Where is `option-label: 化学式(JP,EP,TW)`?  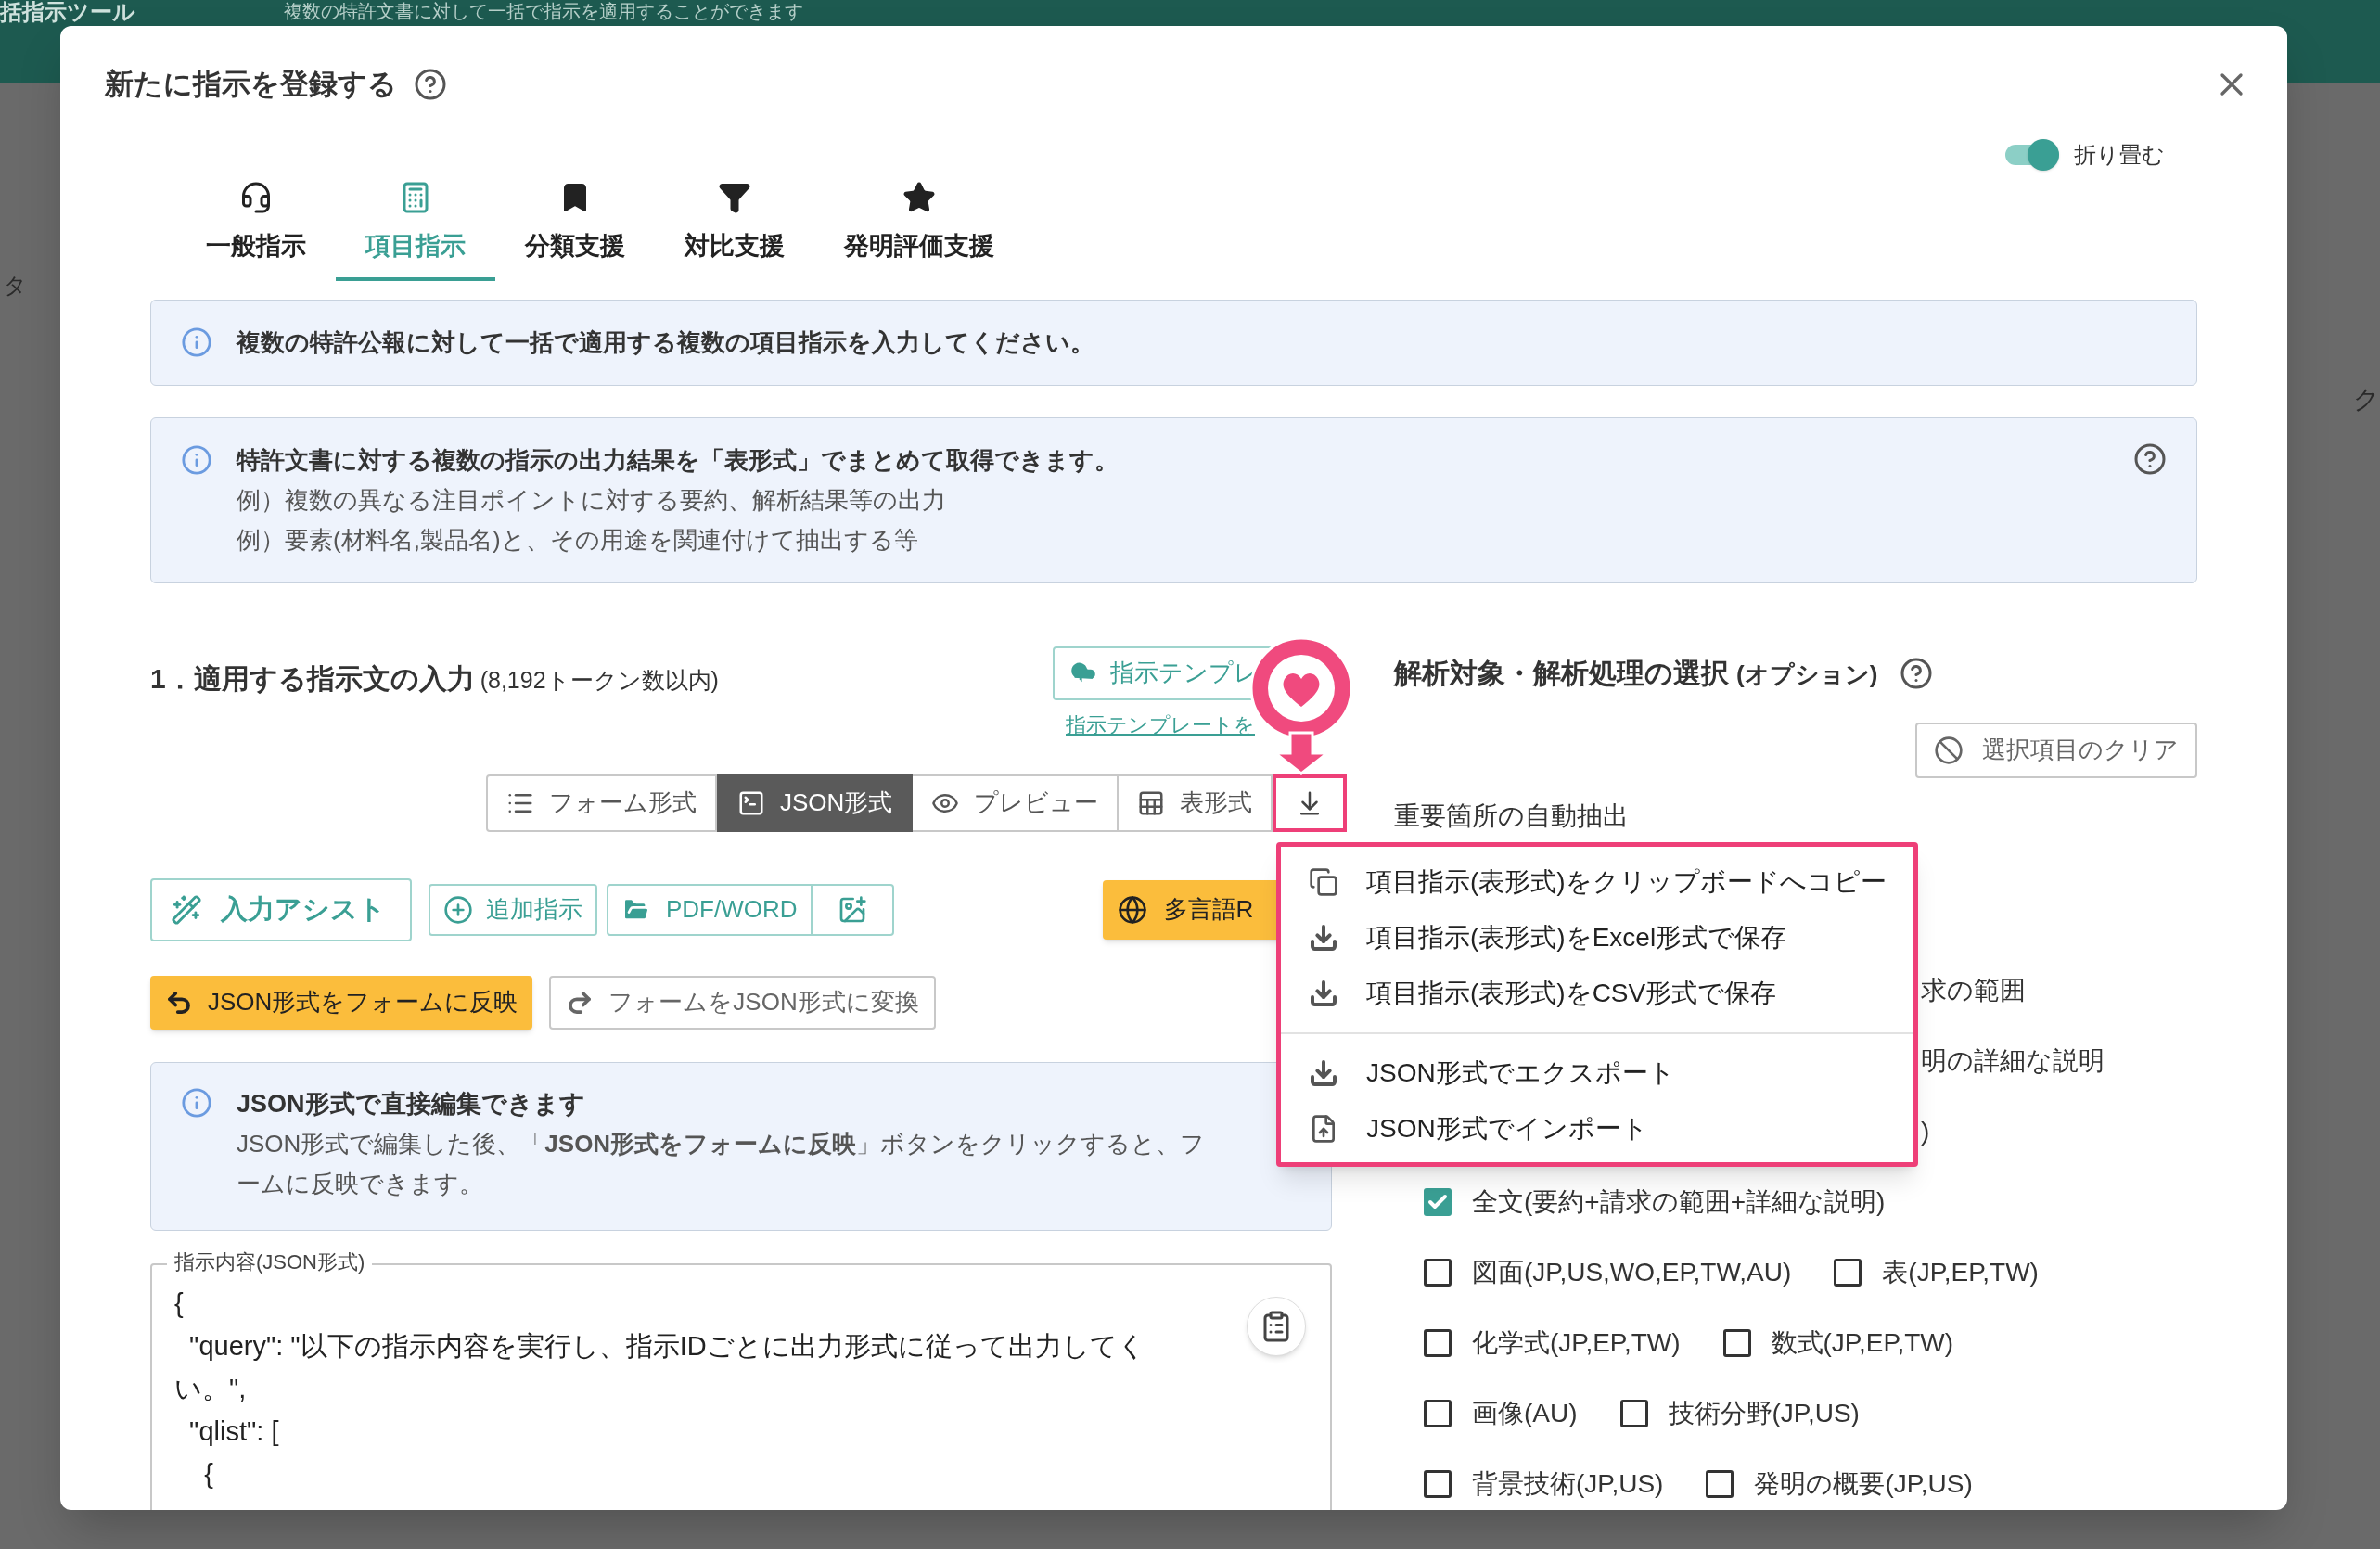
option-label: 化学式(JP,EP,TW) is located at coordinates (1576, 1342).